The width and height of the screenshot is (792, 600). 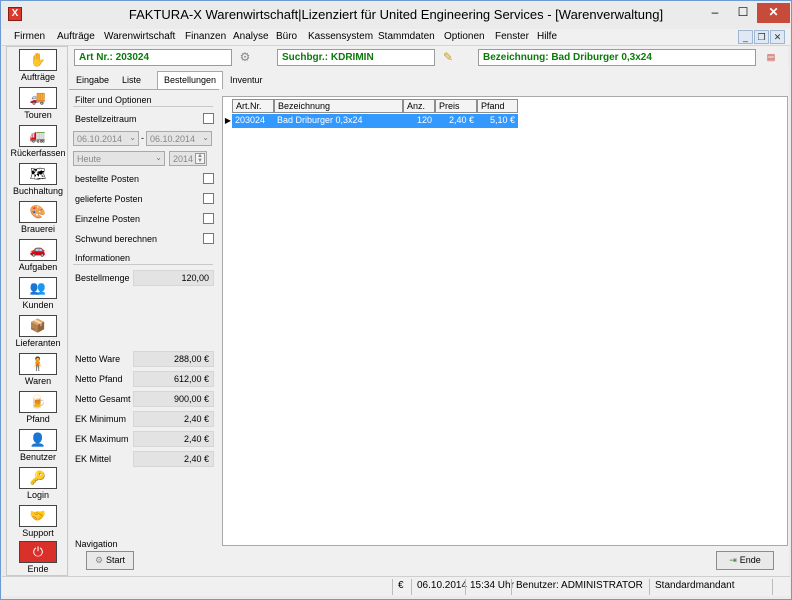 I want to click on start-button: ⚙ Start, so click(x=110, y=560).